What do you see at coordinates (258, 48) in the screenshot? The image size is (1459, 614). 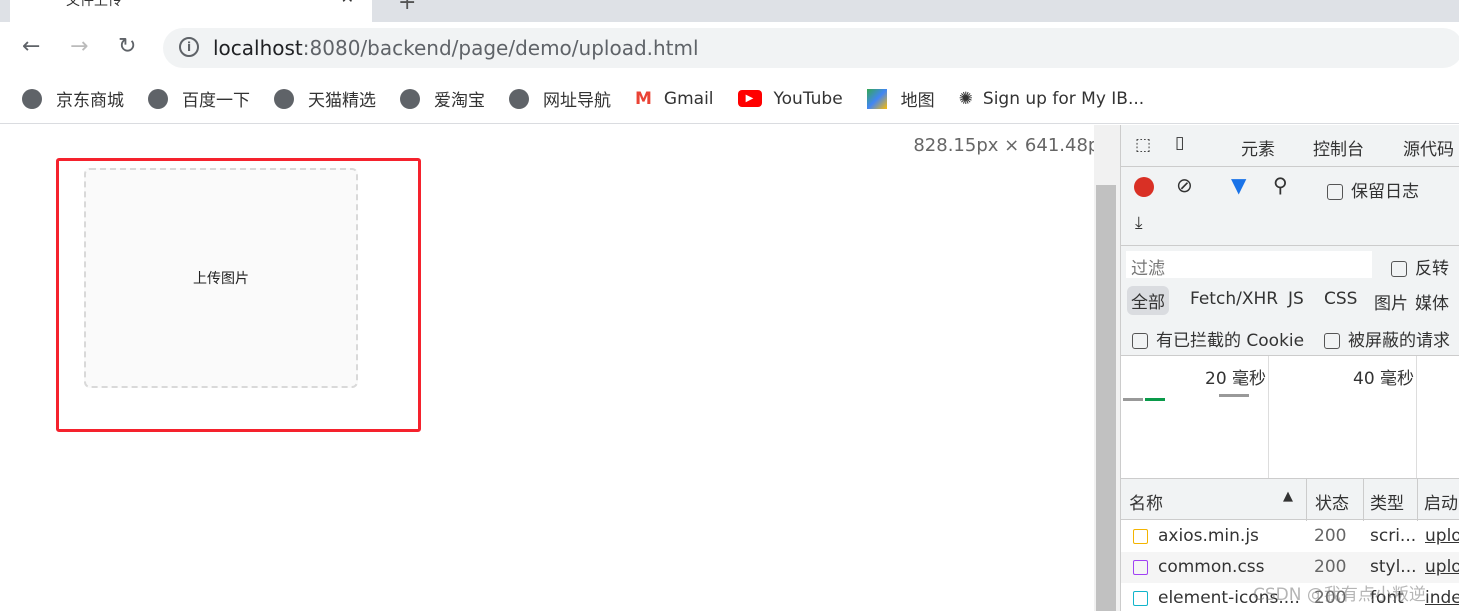 I see `url-host: localhost` at bounding box center [258, 48].